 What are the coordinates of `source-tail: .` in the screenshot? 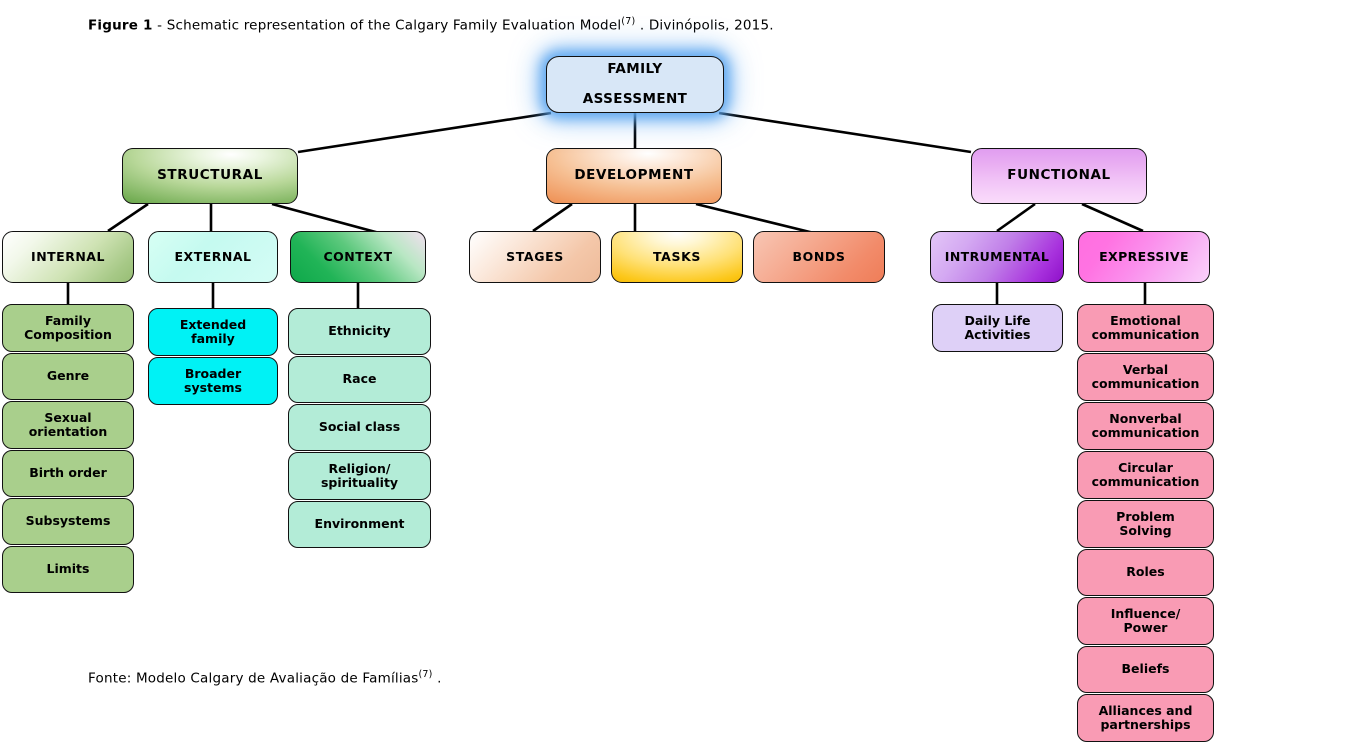 It's located at (437, 678).